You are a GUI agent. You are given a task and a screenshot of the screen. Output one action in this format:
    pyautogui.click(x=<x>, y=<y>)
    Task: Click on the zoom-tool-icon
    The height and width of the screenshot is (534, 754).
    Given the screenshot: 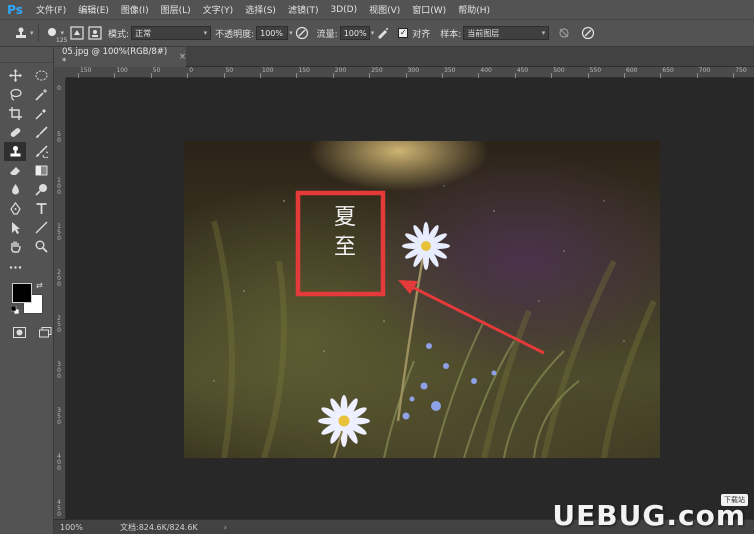 What is the action you would take?
    pyautogui.click(x=41, y=246)
    